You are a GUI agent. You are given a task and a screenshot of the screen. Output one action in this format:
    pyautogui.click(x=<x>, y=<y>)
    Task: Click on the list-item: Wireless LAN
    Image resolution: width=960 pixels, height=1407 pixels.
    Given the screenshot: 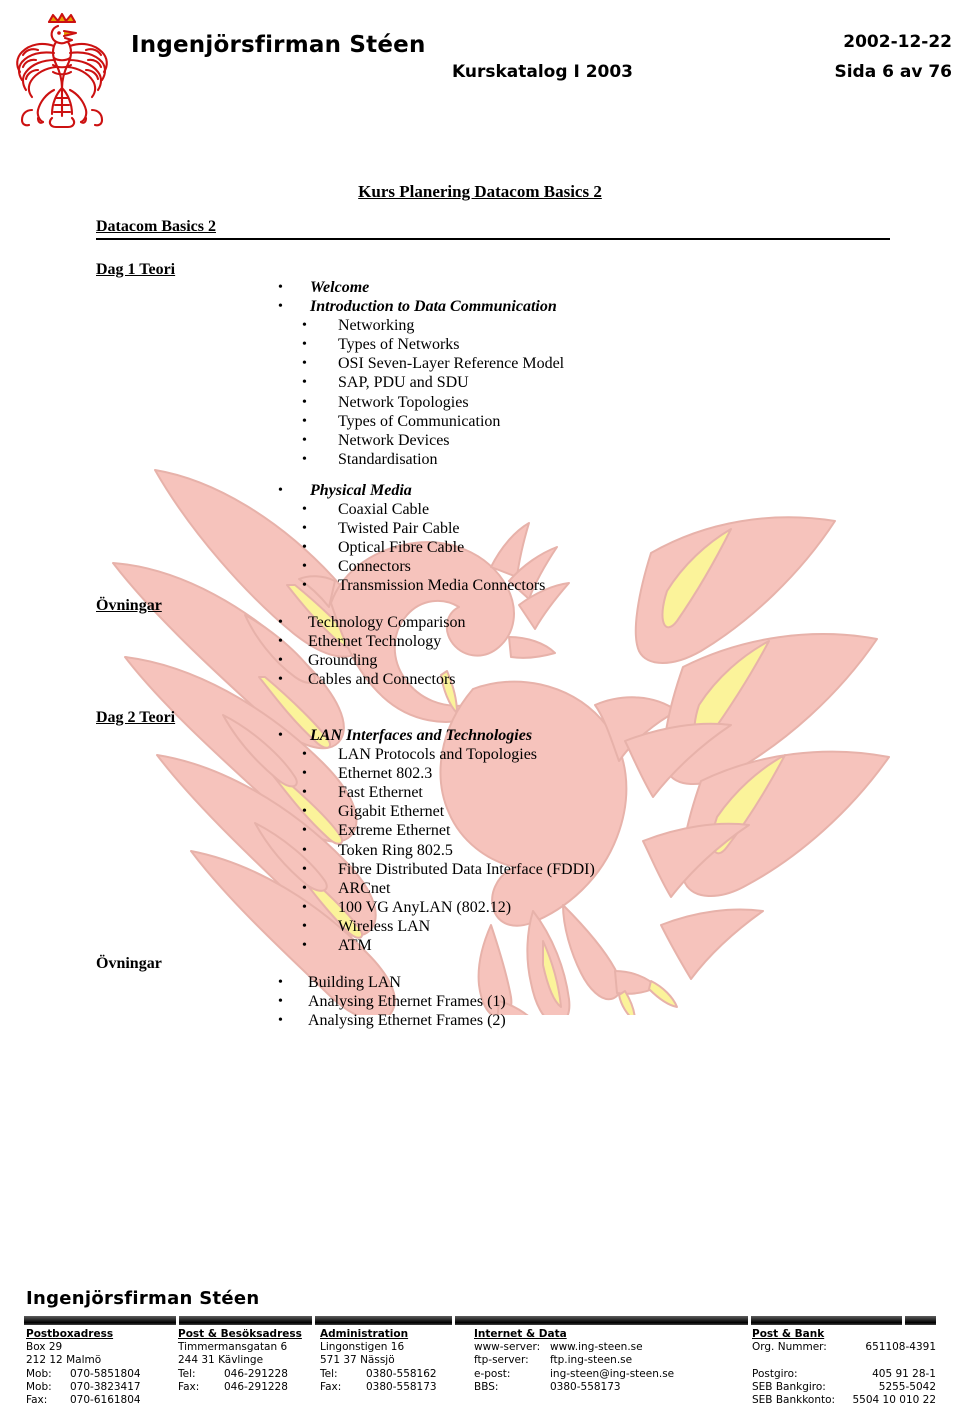 What is the action you would take?
    pyautogui.click(x=428, y=926)
    